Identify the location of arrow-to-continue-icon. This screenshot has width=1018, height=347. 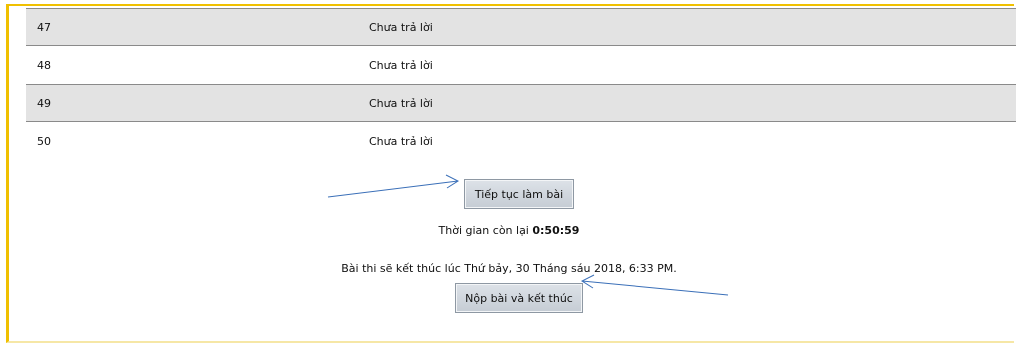
(393, 186).